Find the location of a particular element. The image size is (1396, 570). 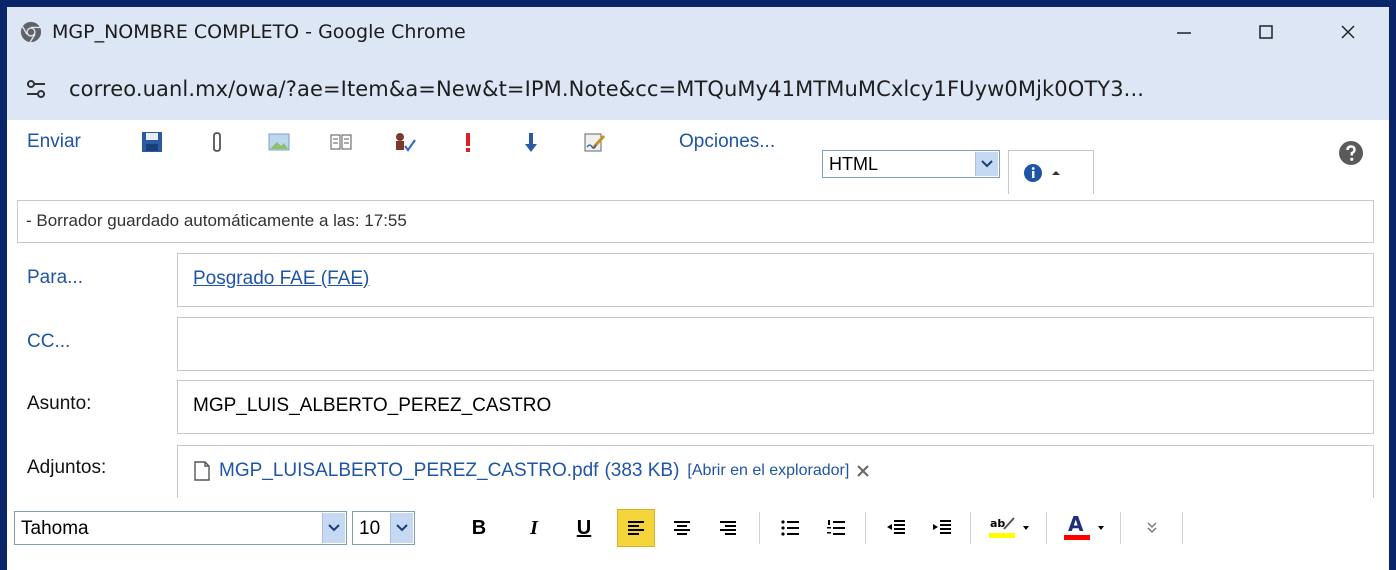

info-icon is located at coordinates (1033, 172).